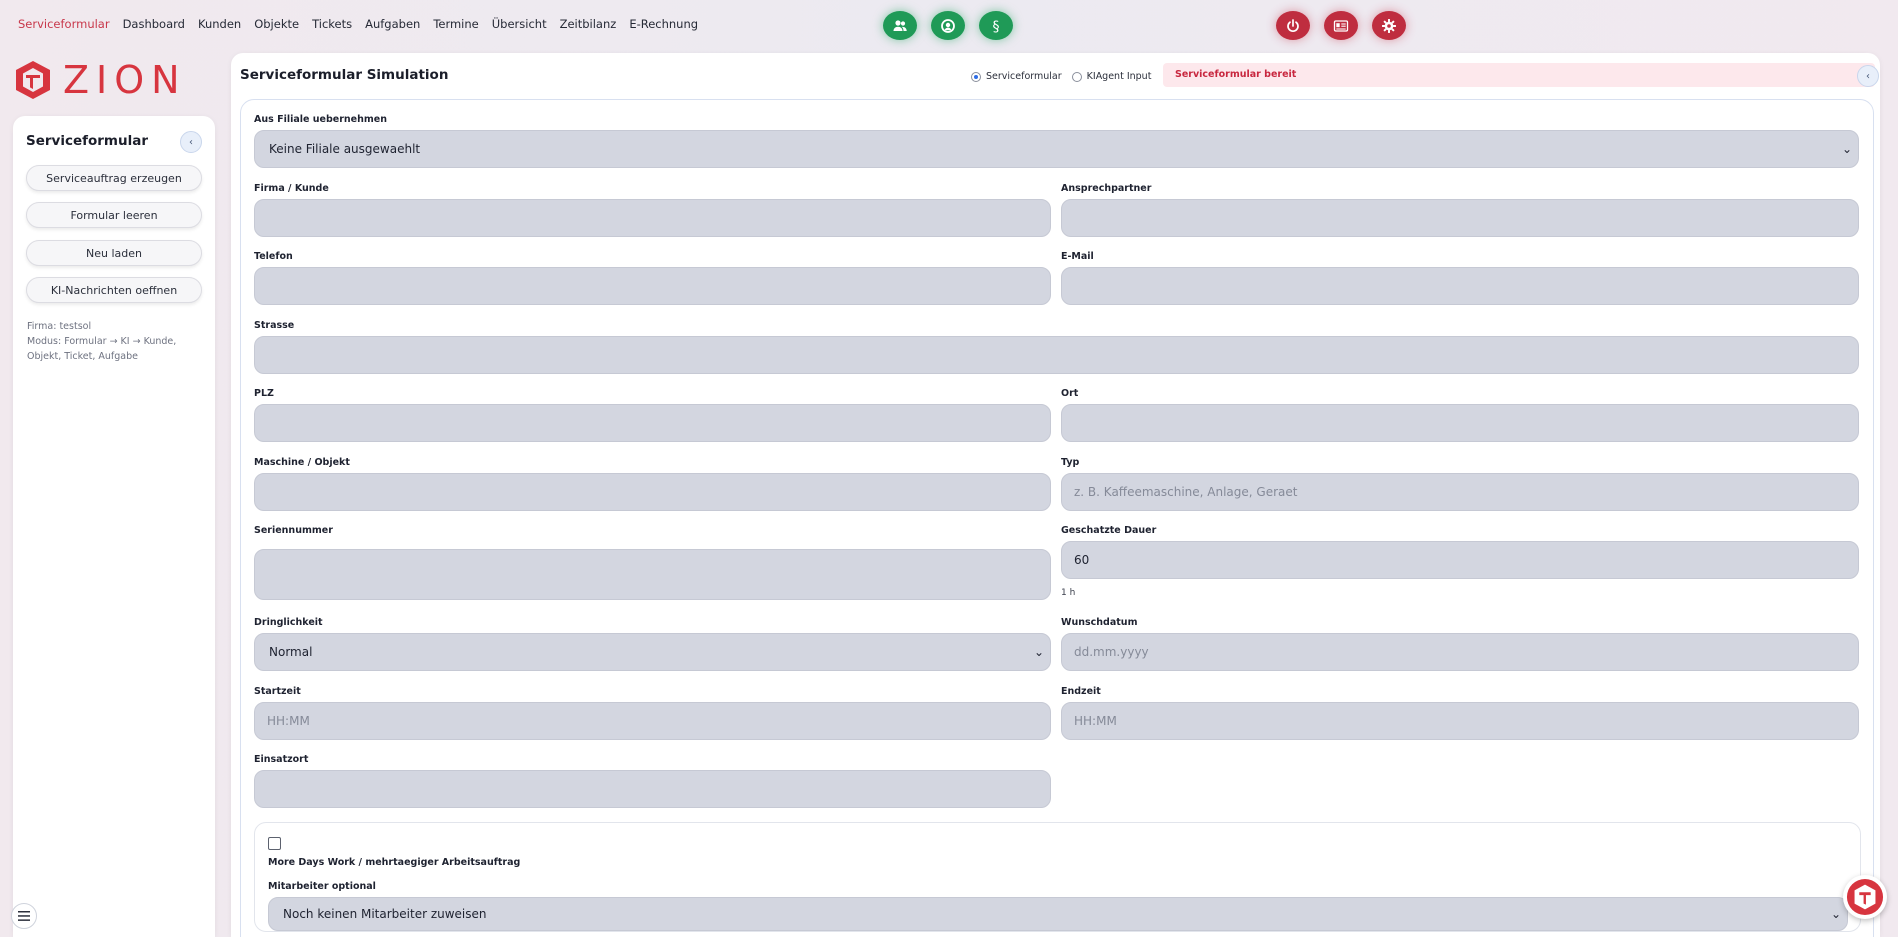  Describe the element at coordinates (322, 886) in the screenshot. I see `mitarbeiter-label: Mitarbeiter optional` at that location.